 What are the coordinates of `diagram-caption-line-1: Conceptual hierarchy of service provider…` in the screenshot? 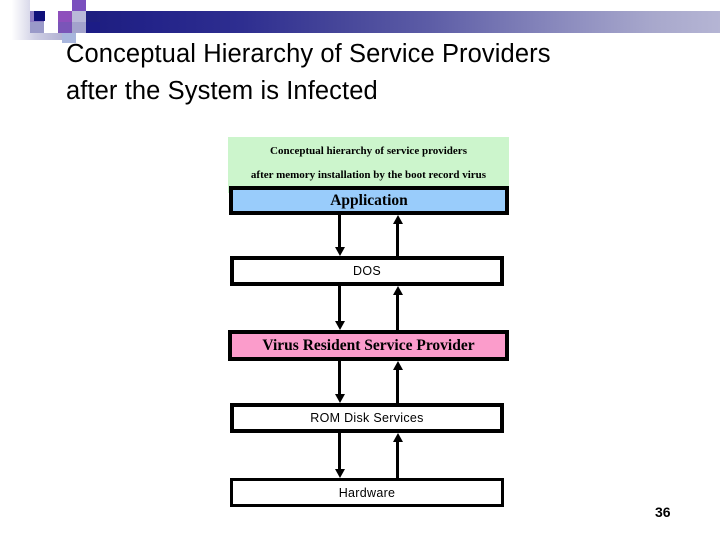 It's located at (368, 151).